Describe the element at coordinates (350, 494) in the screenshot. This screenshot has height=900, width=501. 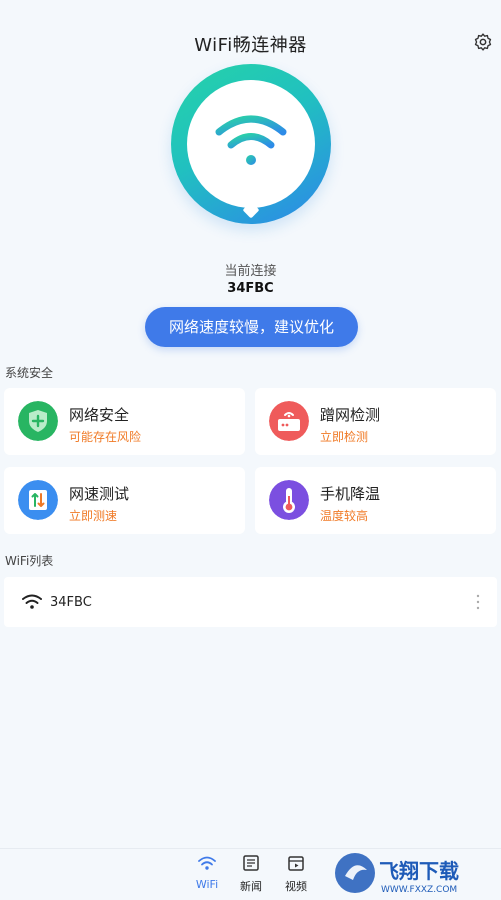
I see `card-title: 手机降温` at that location.